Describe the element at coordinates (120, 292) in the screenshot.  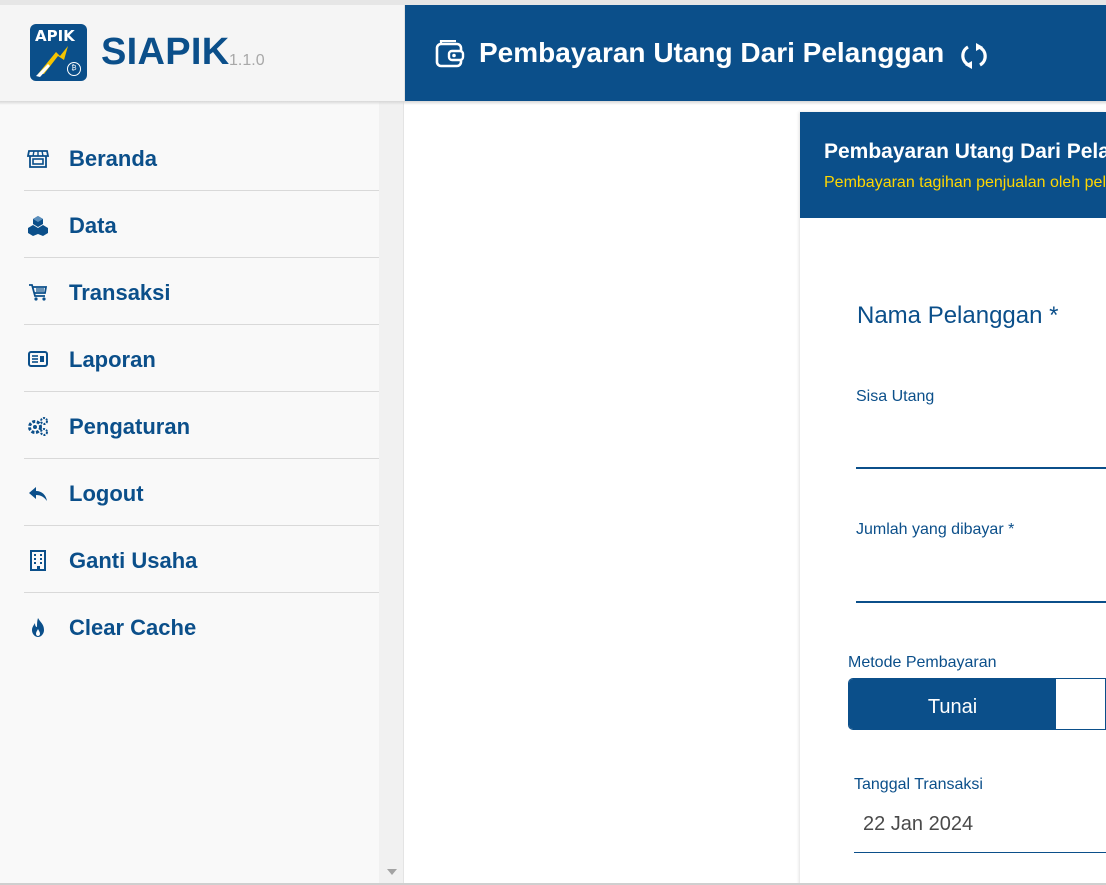
I see `sidebar-item-label: Transaksi` at that location.